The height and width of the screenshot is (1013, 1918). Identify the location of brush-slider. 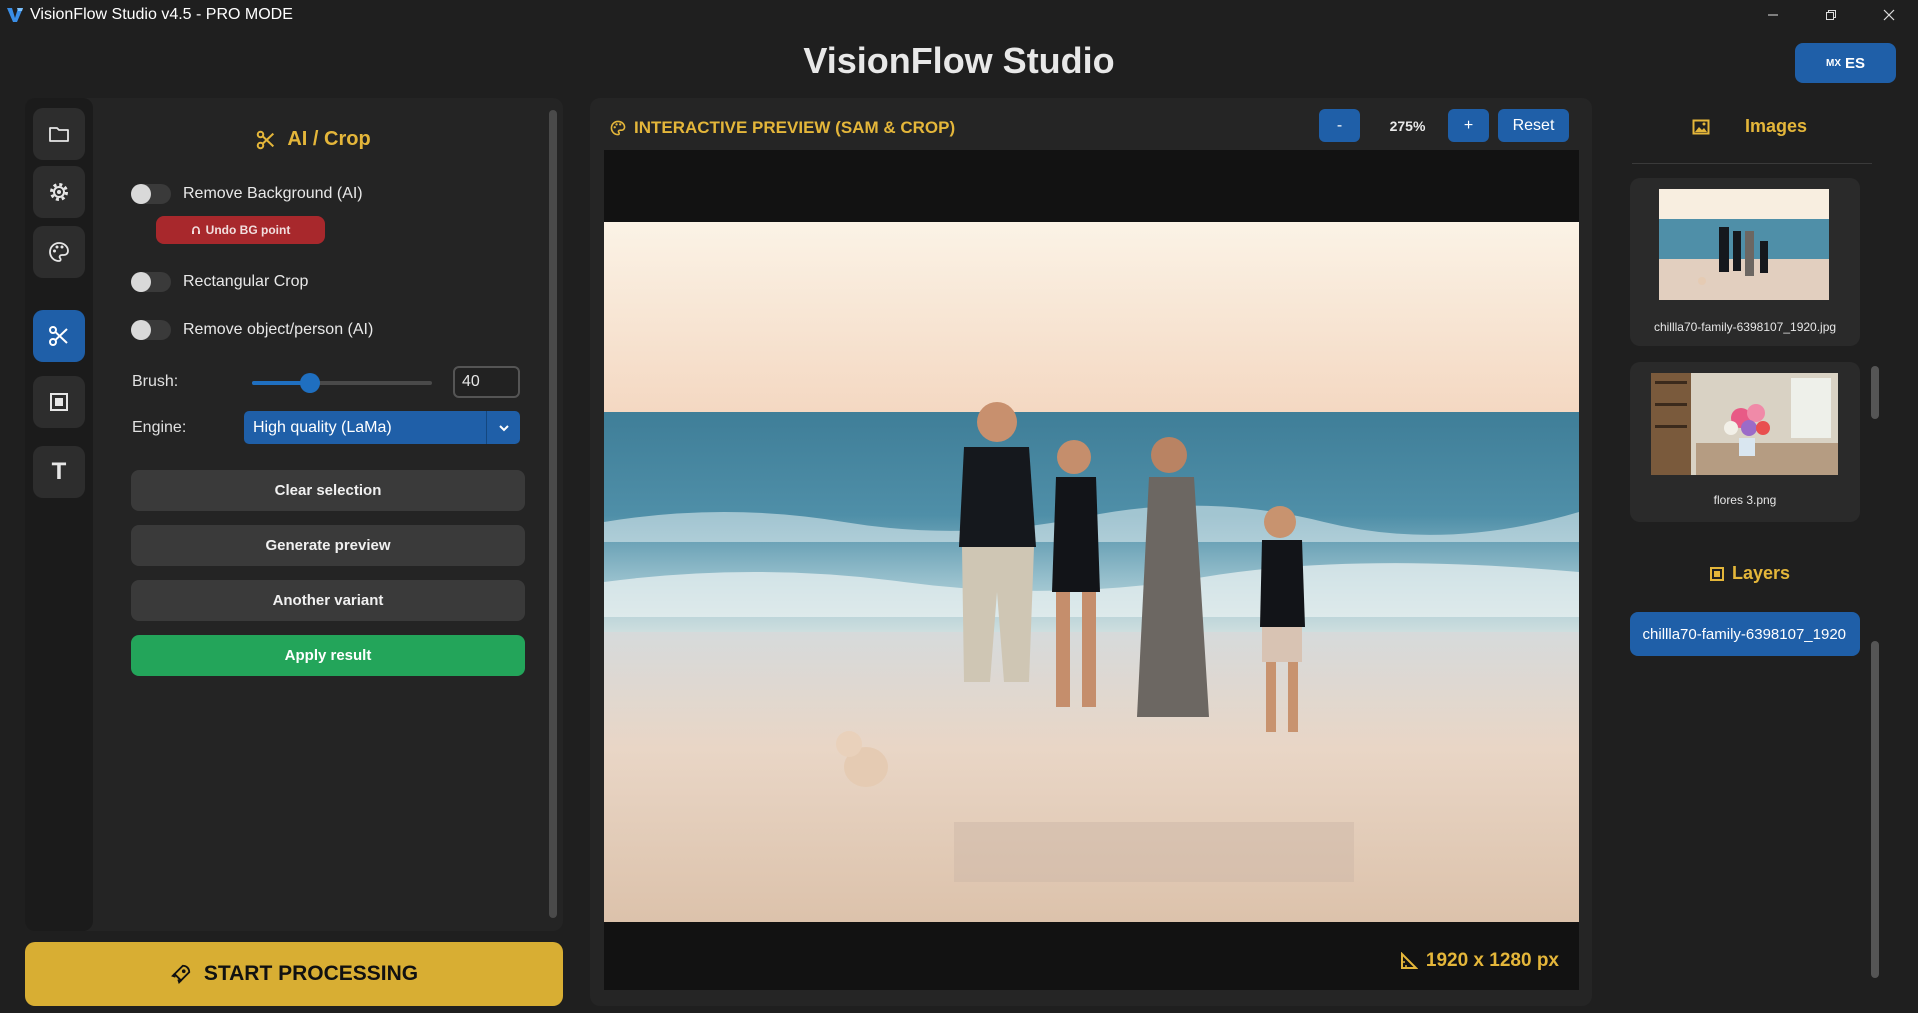
(342, 383).